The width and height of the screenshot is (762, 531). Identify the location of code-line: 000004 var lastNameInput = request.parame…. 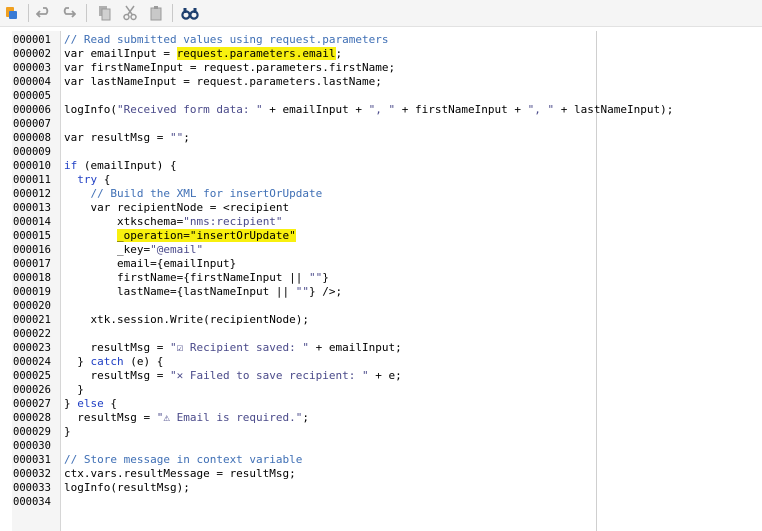
(387, 82).